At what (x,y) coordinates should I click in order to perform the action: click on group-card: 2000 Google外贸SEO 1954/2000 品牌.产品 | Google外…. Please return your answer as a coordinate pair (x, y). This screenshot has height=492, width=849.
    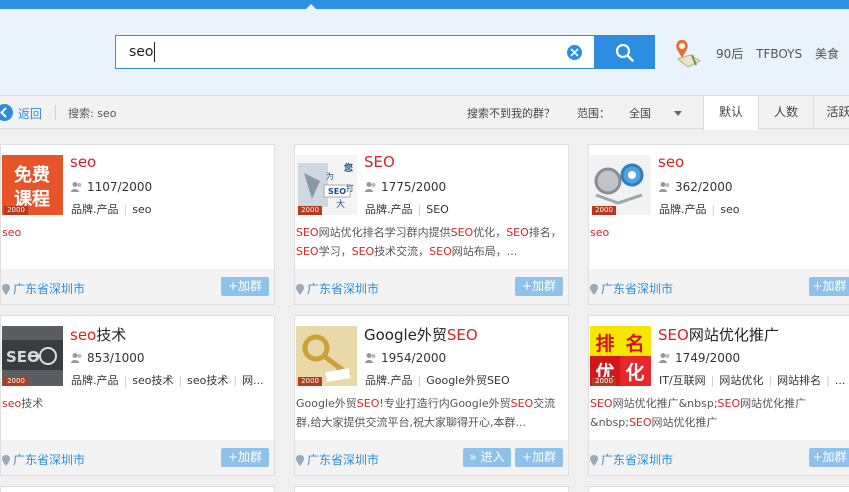
    Looking at the image, I should click on (431, 395).